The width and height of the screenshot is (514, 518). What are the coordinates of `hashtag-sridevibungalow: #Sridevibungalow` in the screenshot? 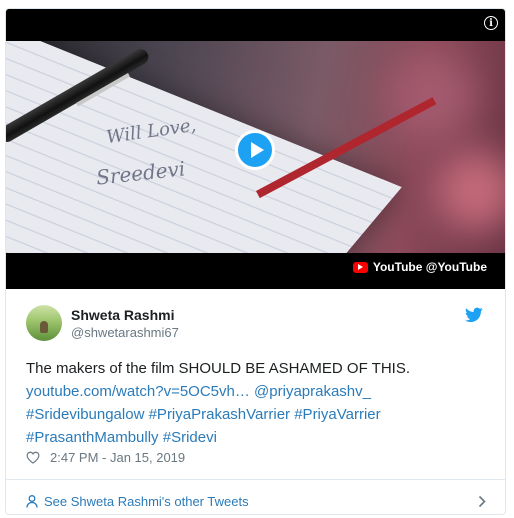 It's located at (85, 414).